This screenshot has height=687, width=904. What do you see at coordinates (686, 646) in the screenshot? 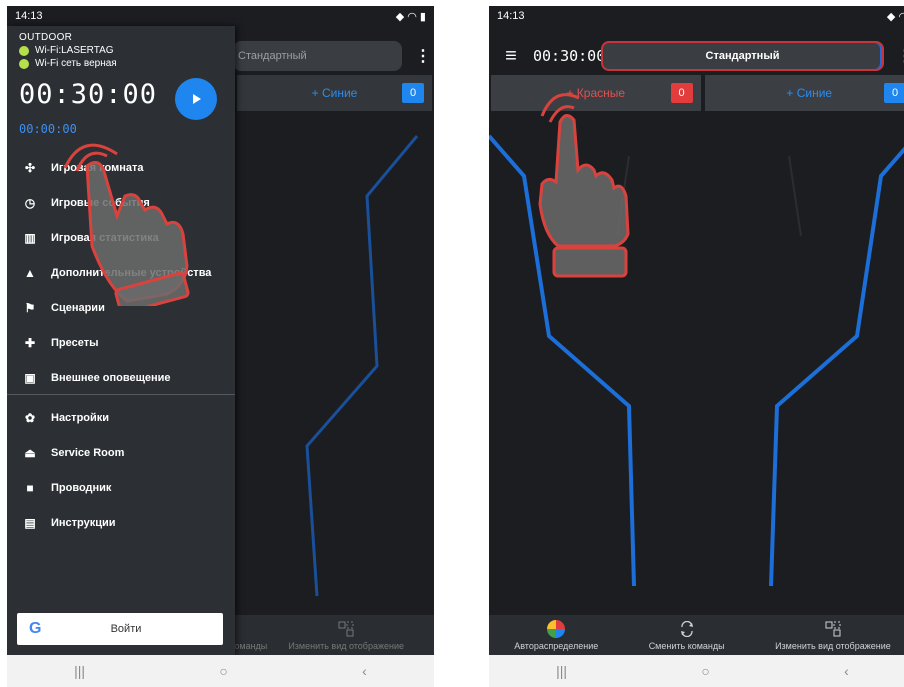
I see `change-teams-label: Сменить команды` at bounding box center [686, 646].